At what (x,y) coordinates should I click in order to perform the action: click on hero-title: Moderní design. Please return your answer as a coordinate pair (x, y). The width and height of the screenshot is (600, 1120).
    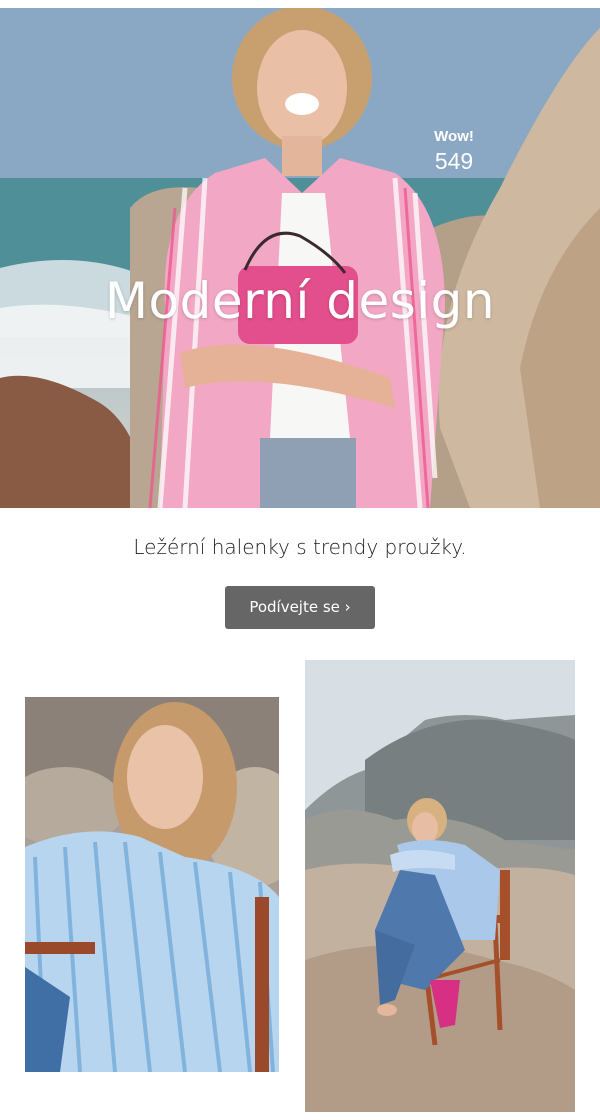
    Looking at the image, I should click on (300, 301).